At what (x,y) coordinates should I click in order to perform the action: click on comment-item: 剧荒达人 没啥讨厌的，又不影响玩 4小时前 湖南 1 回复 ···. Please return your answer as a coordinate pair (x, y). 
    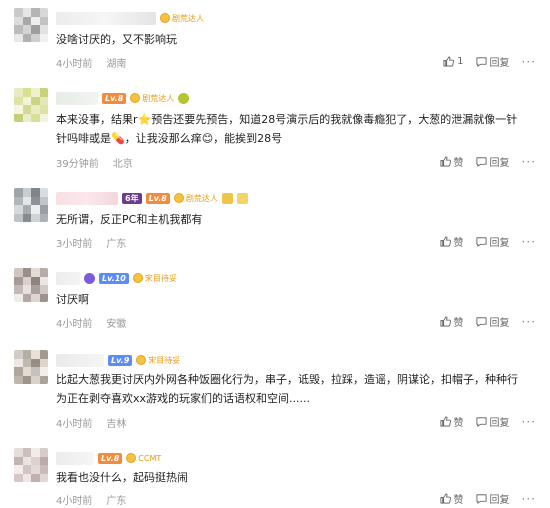
    Looking at the image, I should click on (275, 38).